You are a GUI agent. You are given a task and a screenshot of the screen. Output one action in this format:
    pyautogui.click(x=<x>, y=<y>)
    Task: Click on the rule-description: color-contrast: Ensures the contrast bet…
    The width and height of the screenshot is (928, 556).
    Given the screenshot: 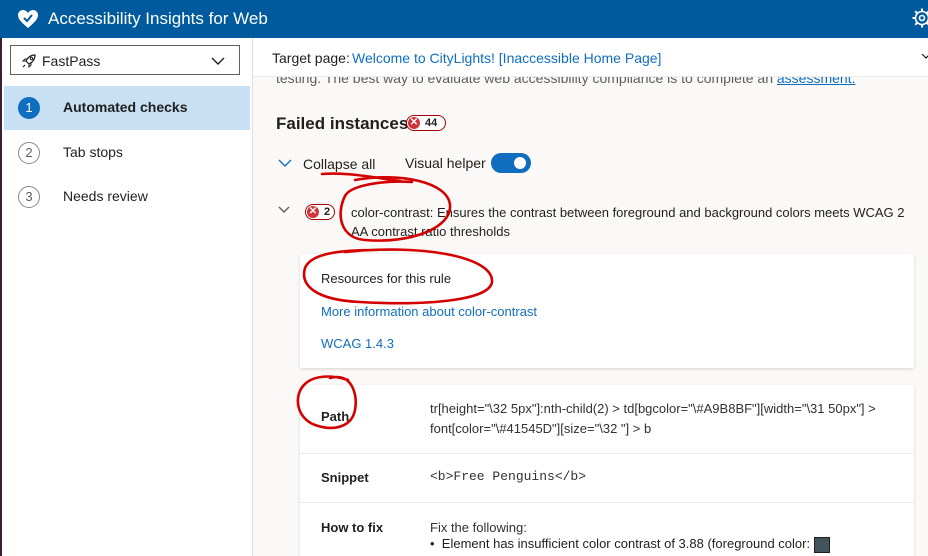 What is the action you would take?
    pyautogui.click(x=628, y=222)
    